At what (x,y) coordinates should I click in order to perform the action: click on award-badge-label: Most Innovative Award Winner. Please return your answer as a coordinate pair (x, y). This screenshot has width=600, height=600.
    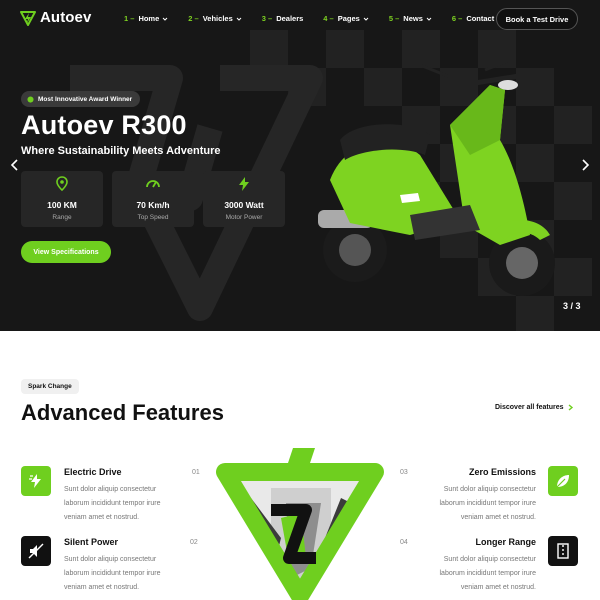
    Looking at the image, I should click on (85, 99).